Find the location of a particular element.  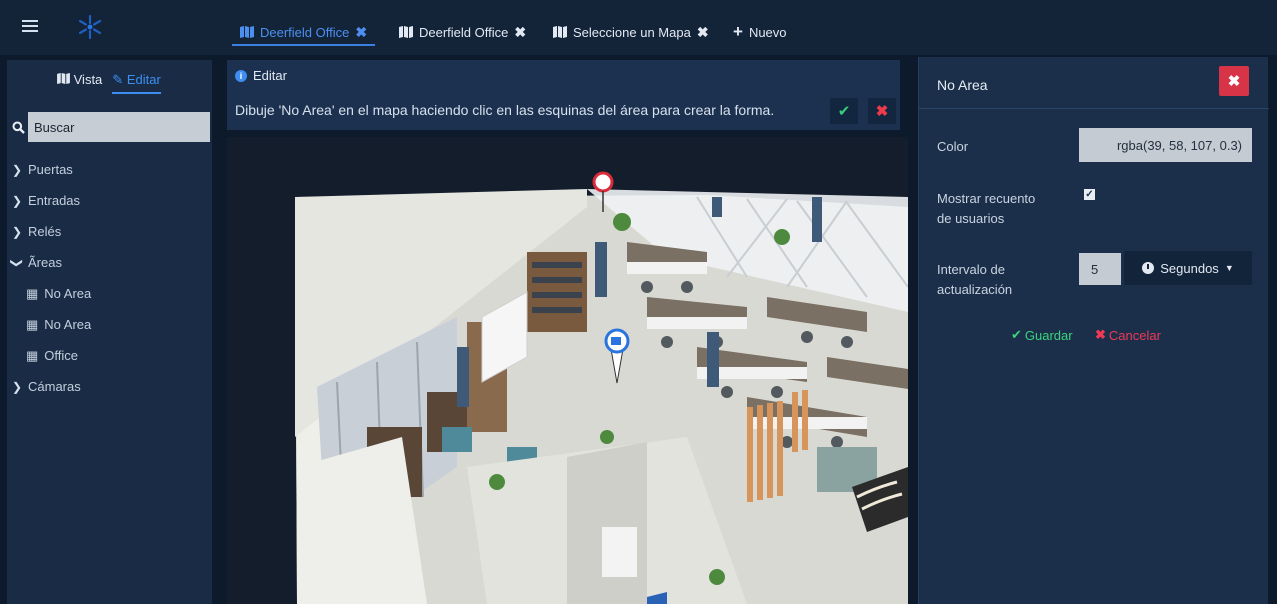

interval-label-line2: actualización is located at coordinates (975, 289).